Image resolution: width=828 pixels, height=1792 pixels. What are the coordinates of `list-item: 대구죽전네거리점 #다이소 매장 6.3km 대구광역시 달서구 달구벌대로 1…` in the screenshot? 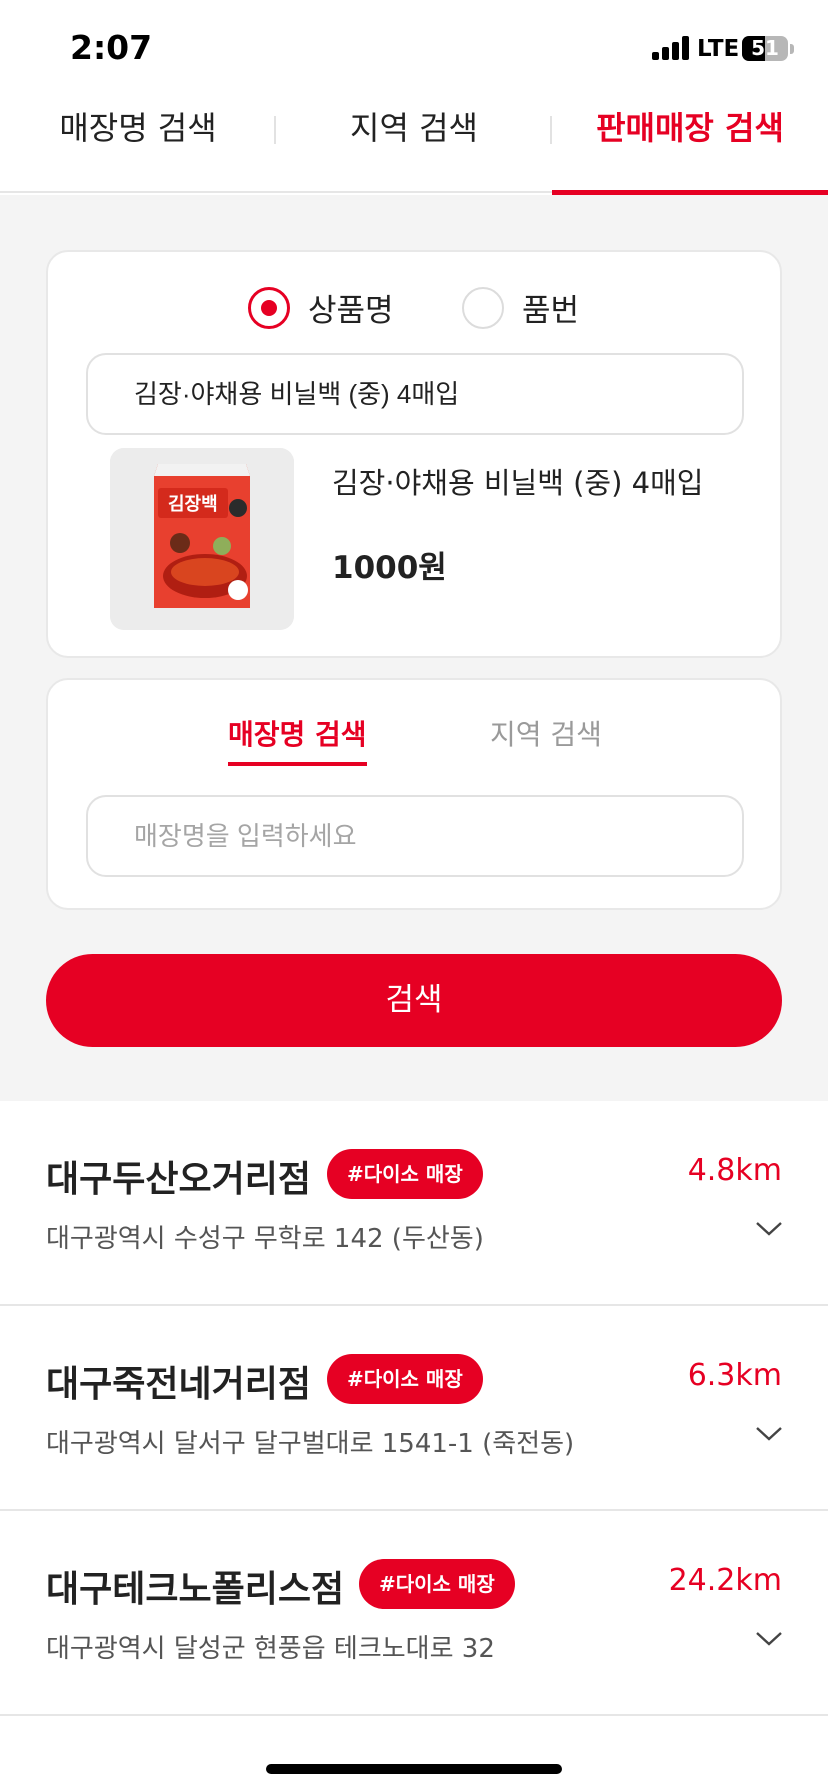 It's located at (414, 1408).